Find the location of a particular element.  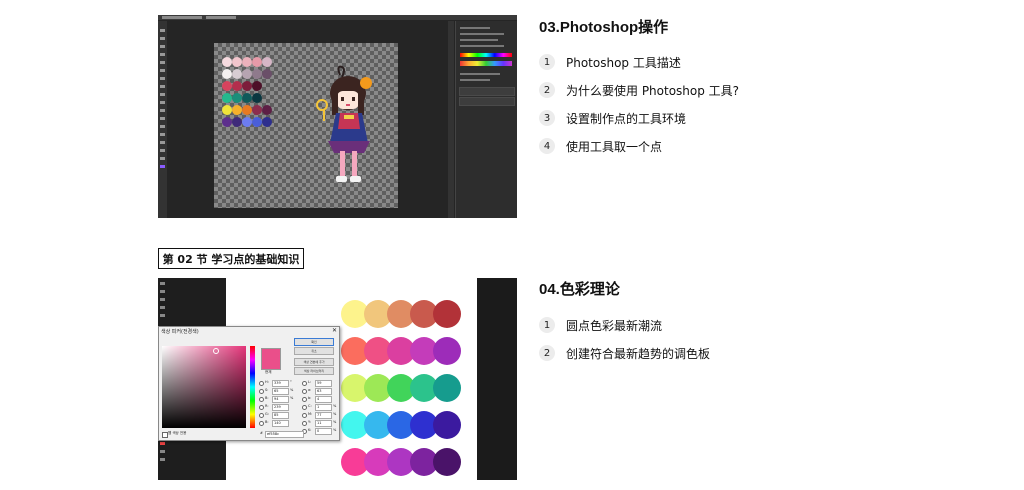

lab-cmyk-input: 4 is located at coordinates (323, 399).